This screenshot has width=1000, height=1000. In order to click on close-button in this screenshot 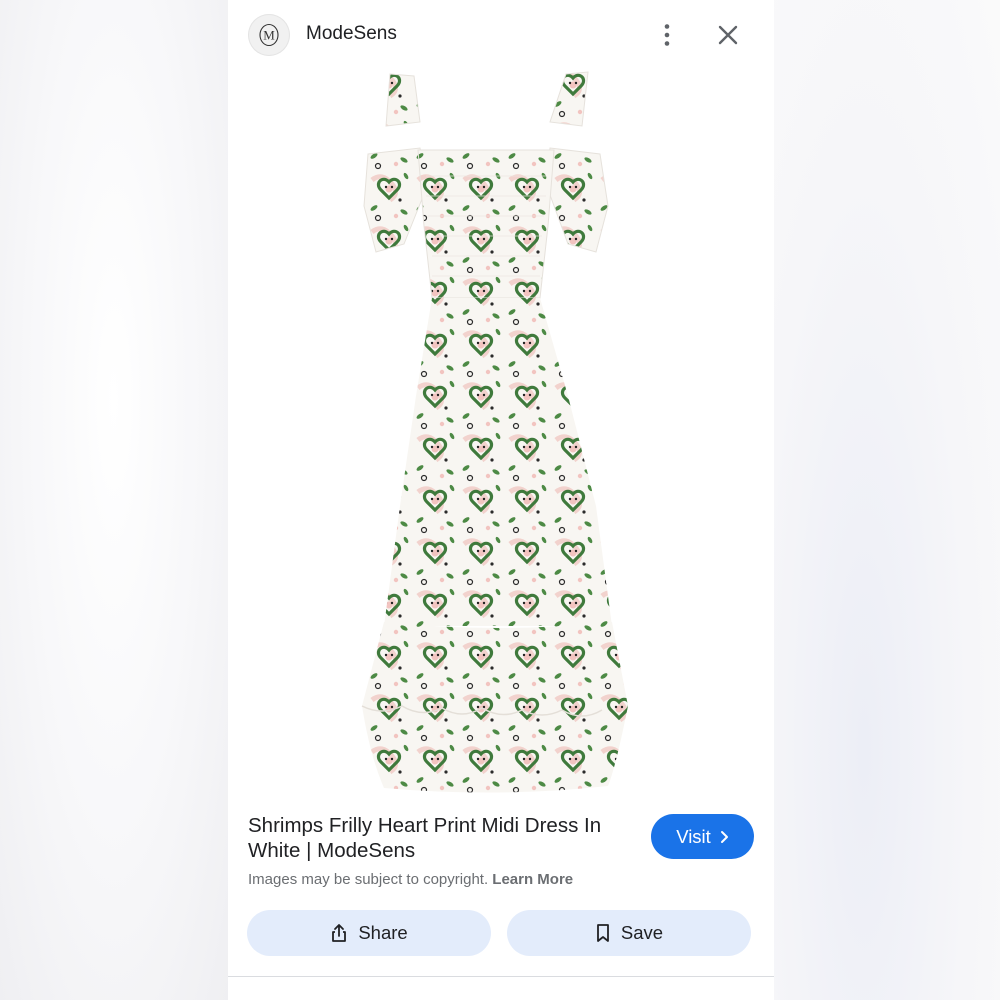, I will do `click(728, 35)`.